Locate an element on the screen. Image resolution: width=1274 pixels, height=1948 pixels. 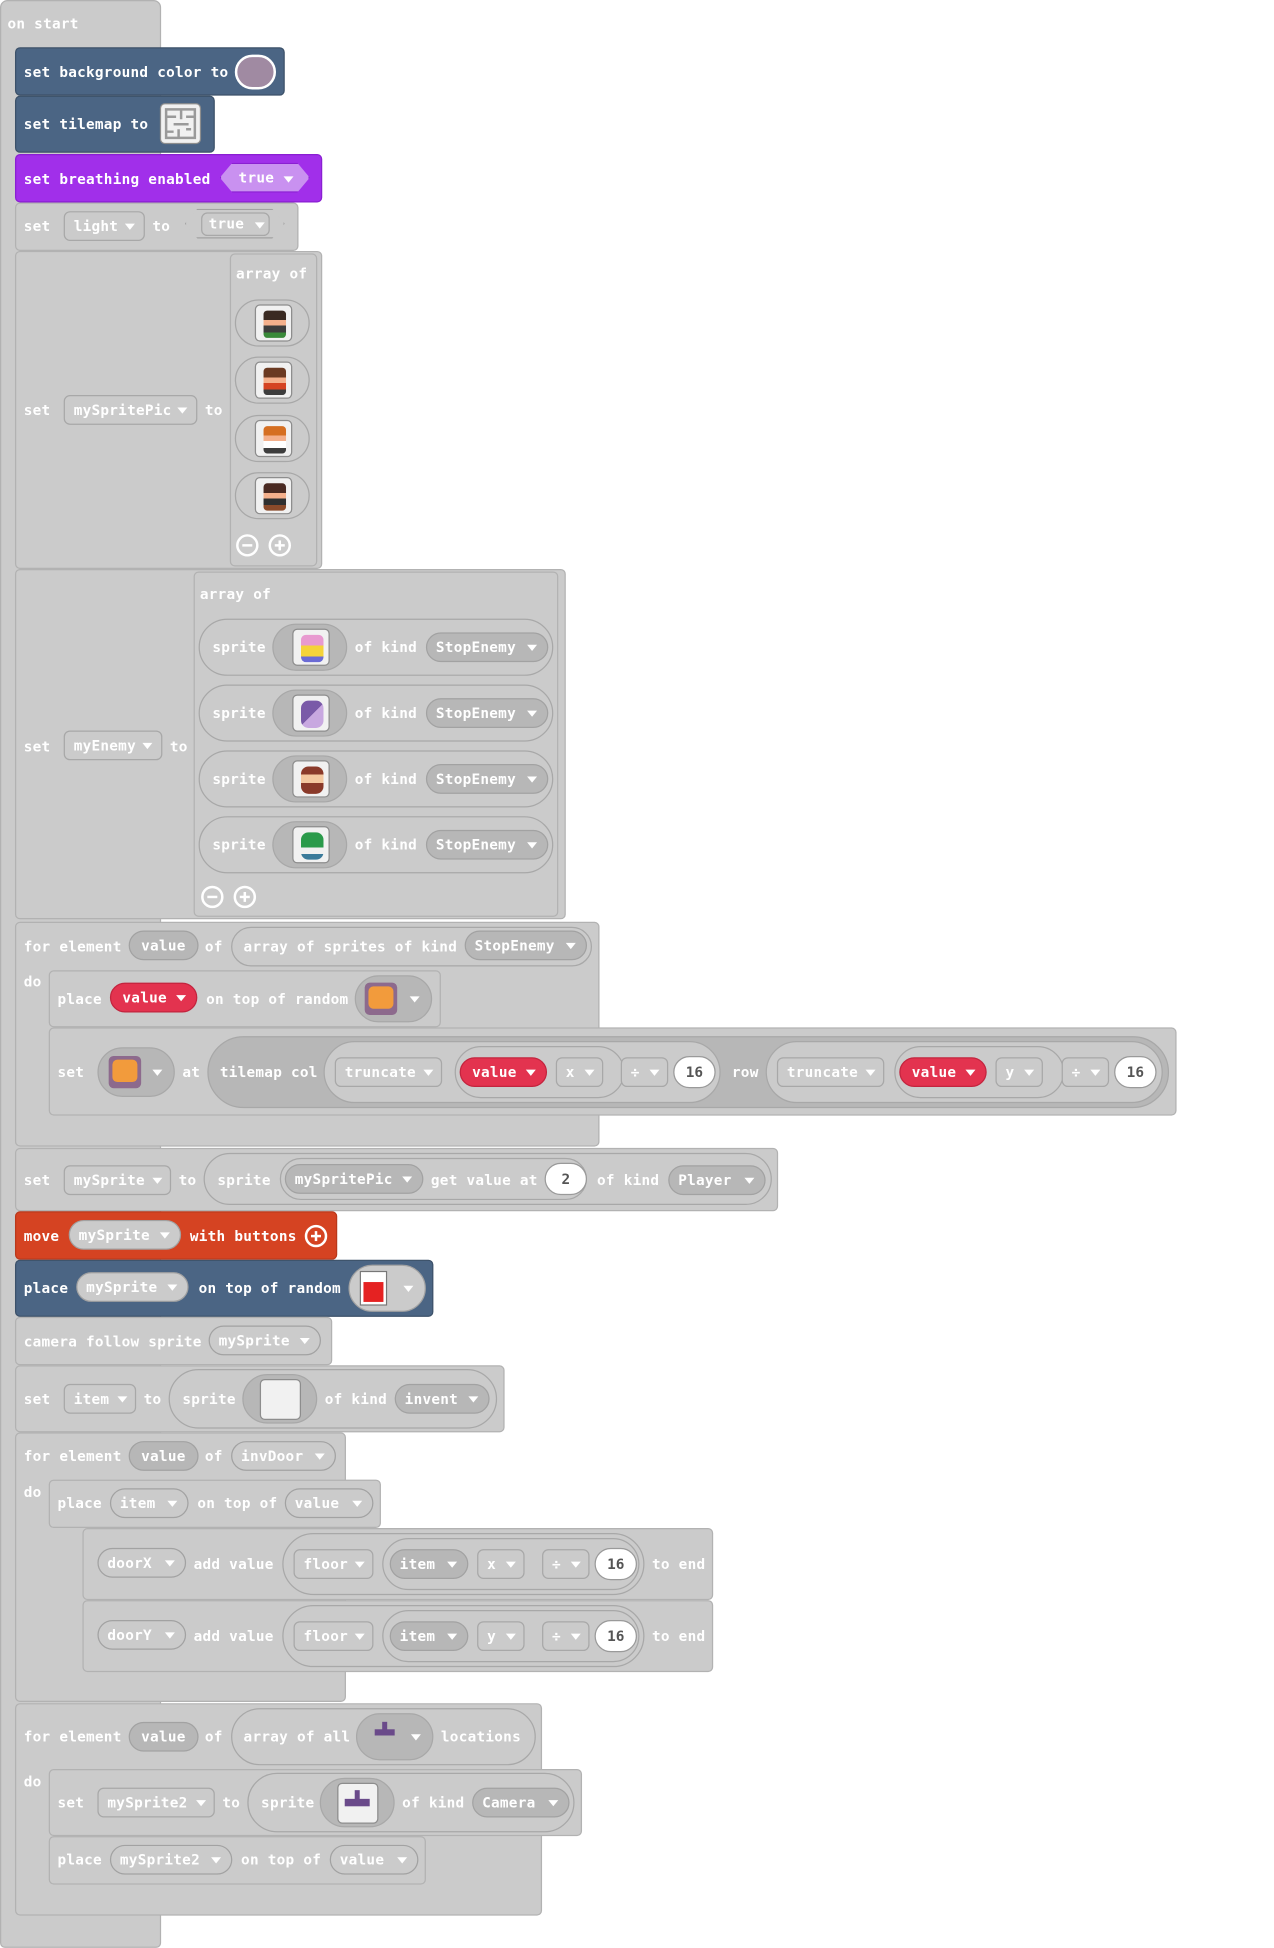
item-x-variable: item is located at coordinates (429, 1564).